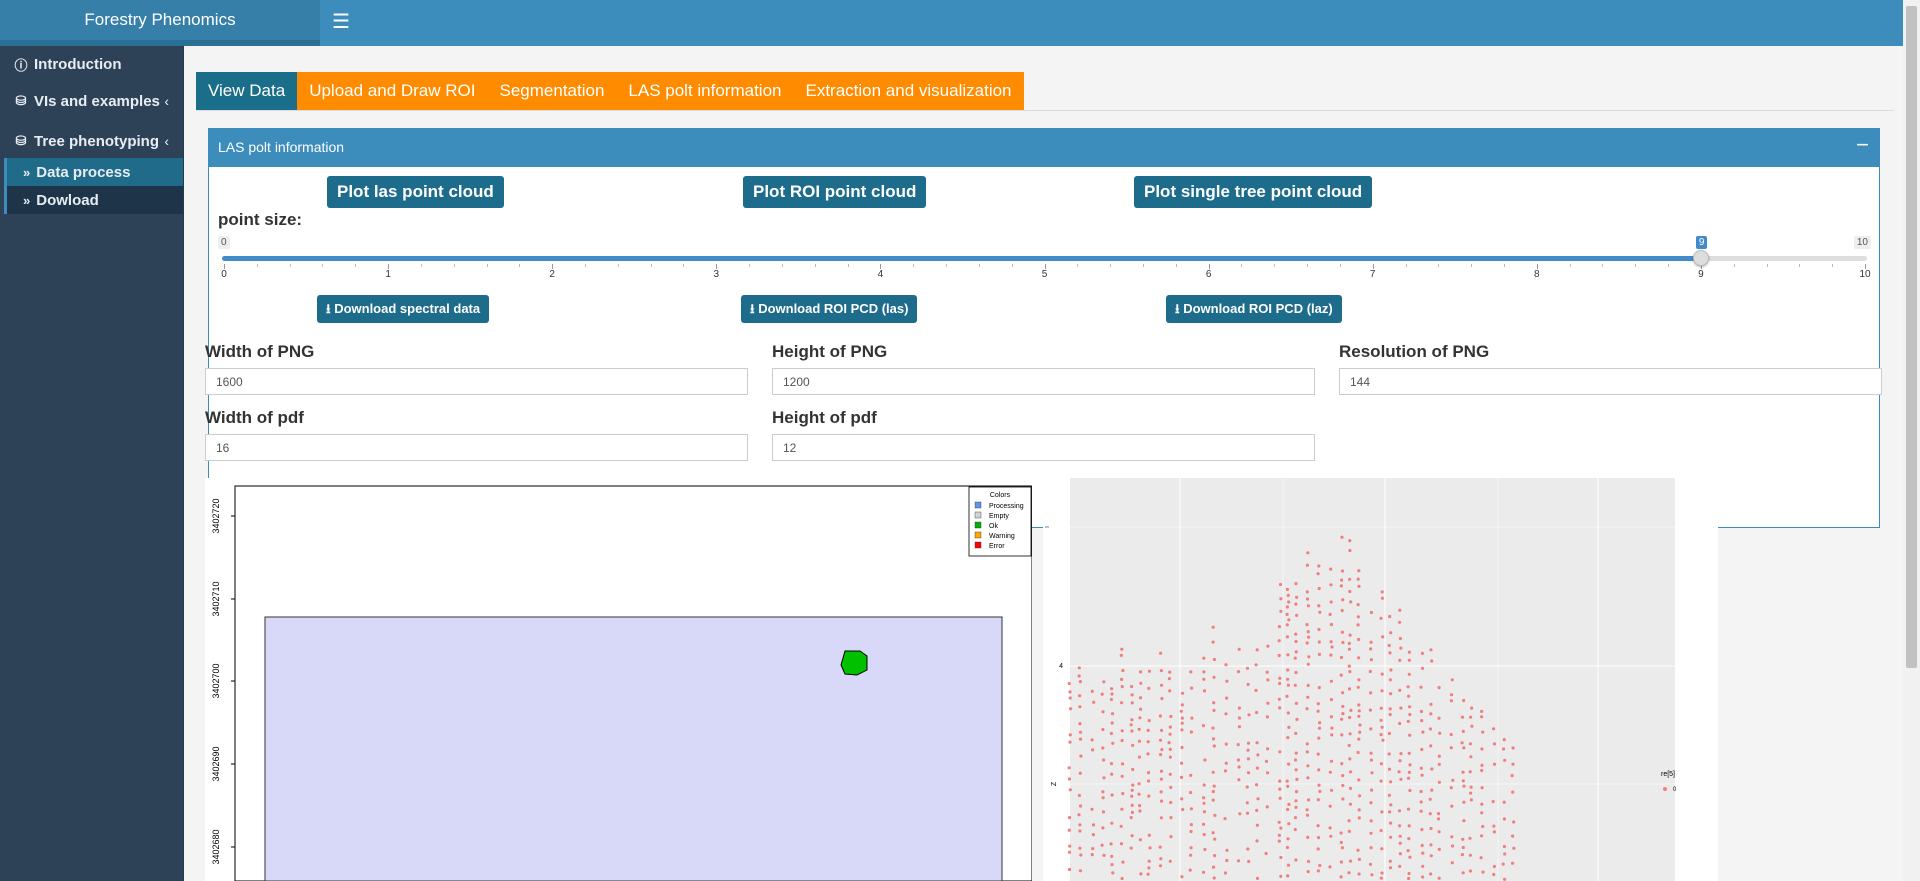 The image size is (1920, 881). I want to click on page-scrollbar, so click(1911, 440).